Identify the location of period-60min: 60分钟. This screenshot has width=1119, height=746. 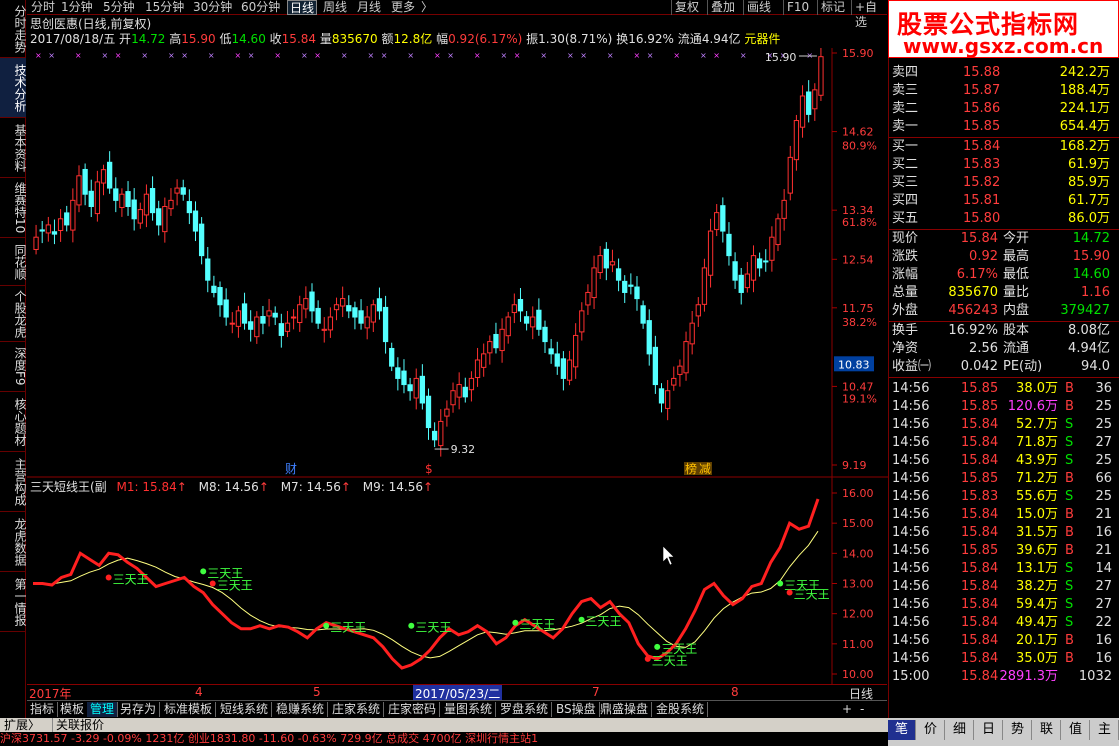
(260, 7).